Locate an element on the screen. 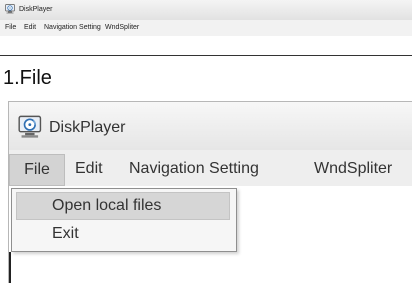 This screenshot has width=412, height=283. menu-navigation-setting: Navigation Setting is located at coordinates (194, 169).